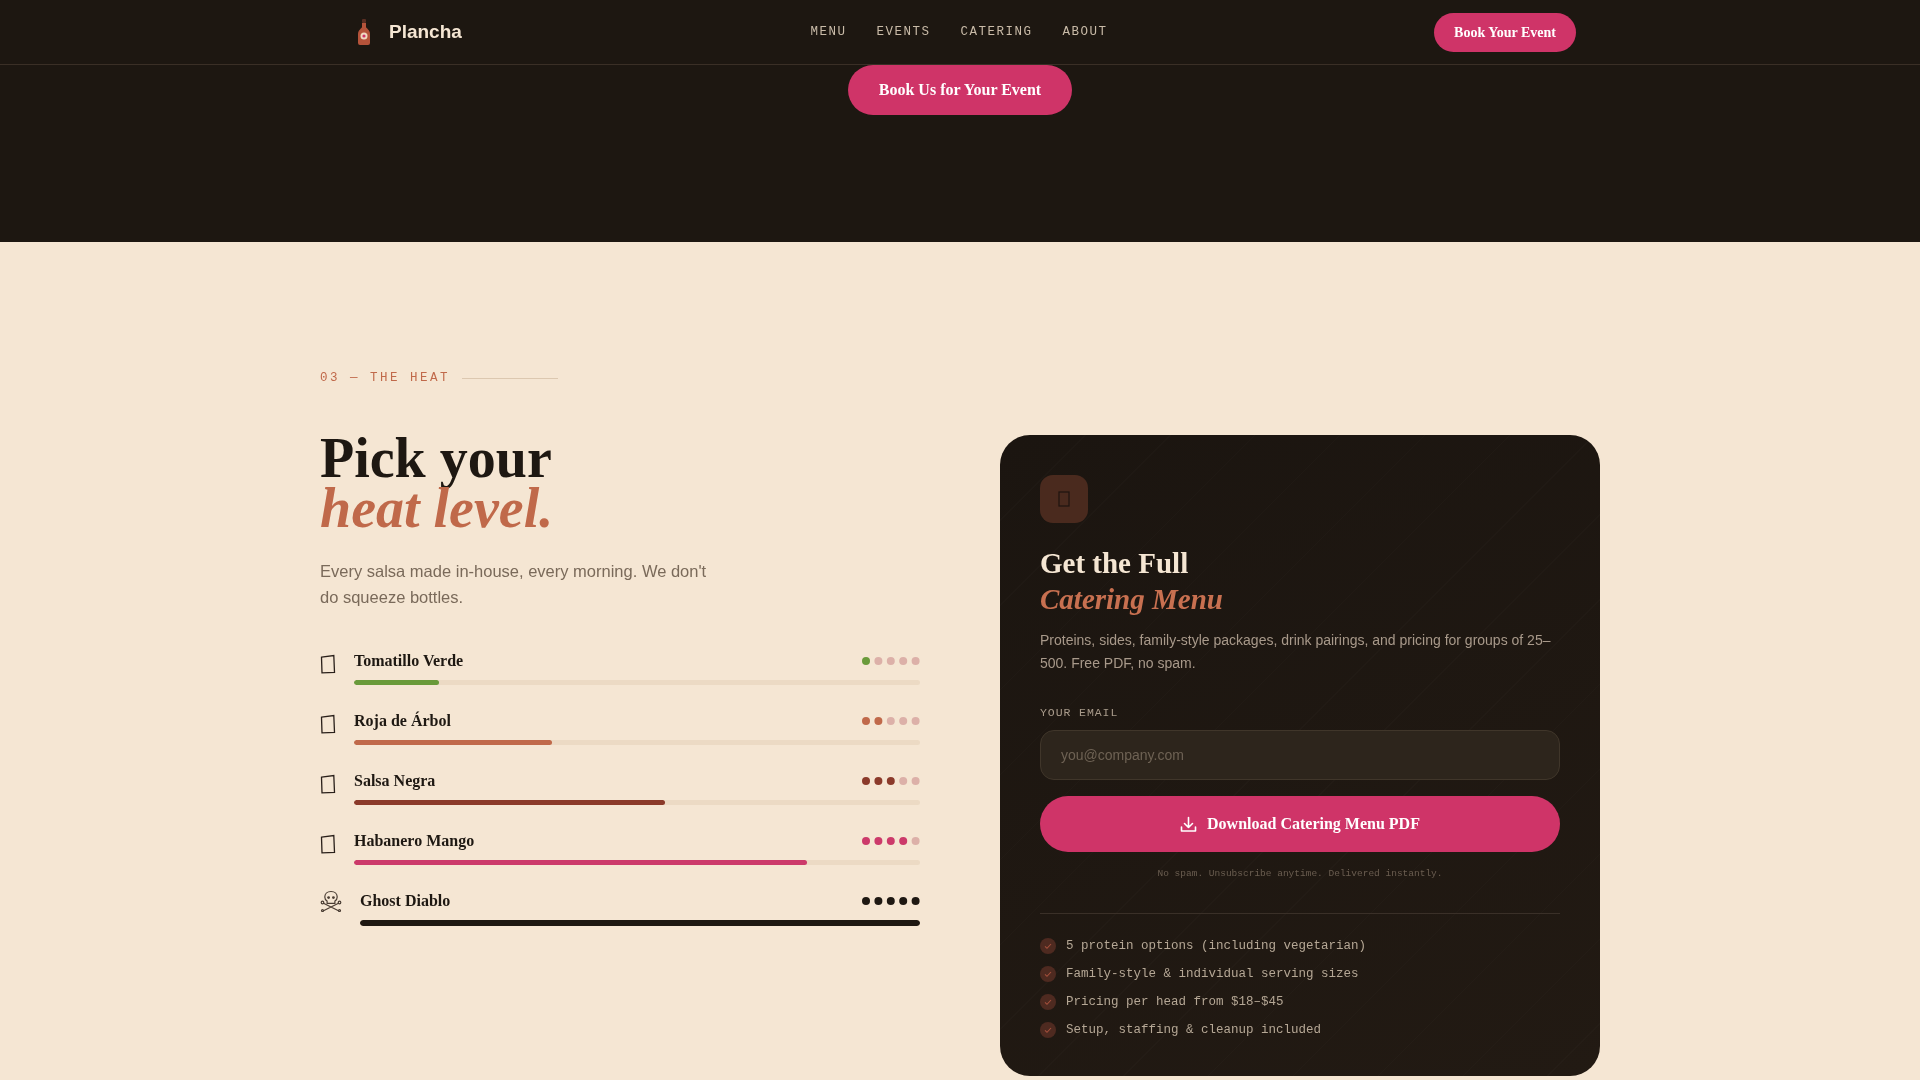  Describe the element at coordinates (1064, 498) in the screenshot. I see `box-tile-icon` at that location.